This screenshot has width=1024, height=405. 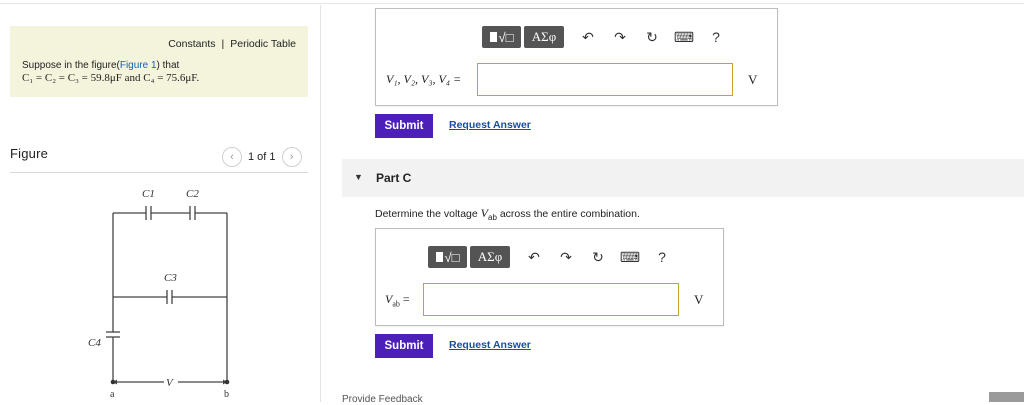 What do you see at coordinates (512, 3) in the screenshot?
I see `top-divider` at bounding box center [512, 3].